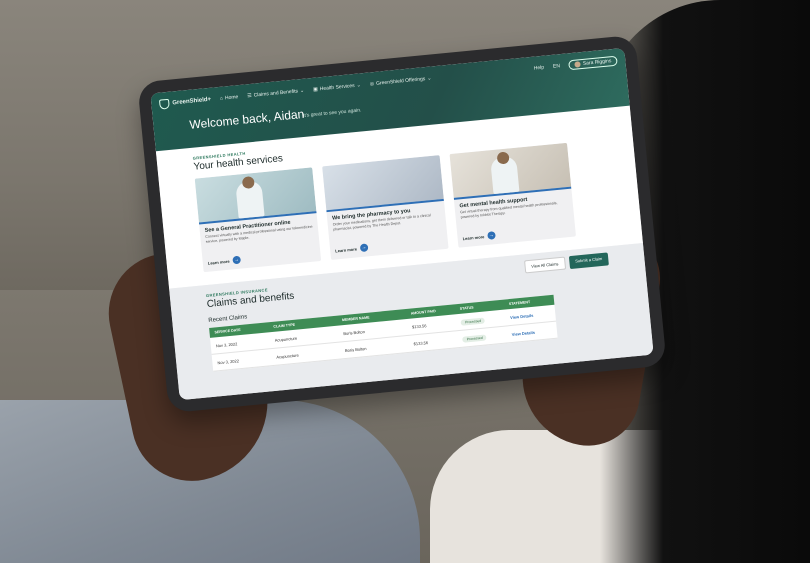 The image size is (810, 563). I want to click on brand-logo: GreenShield+, so click(185, 102).